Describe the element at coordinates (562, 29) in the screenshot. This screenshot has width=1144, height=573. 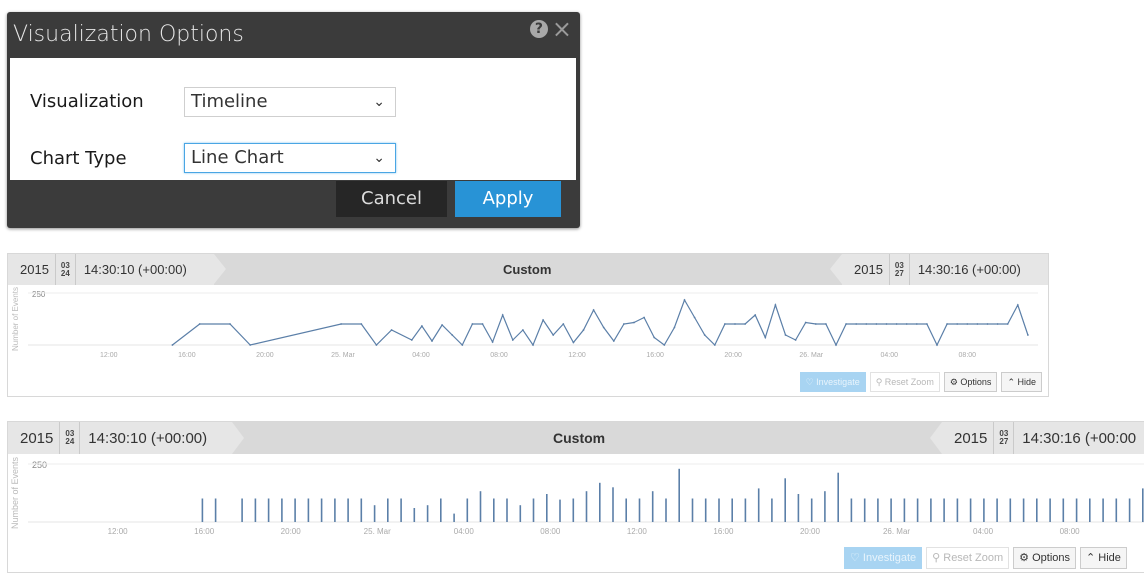
I see `close-icon: ×` at that location.